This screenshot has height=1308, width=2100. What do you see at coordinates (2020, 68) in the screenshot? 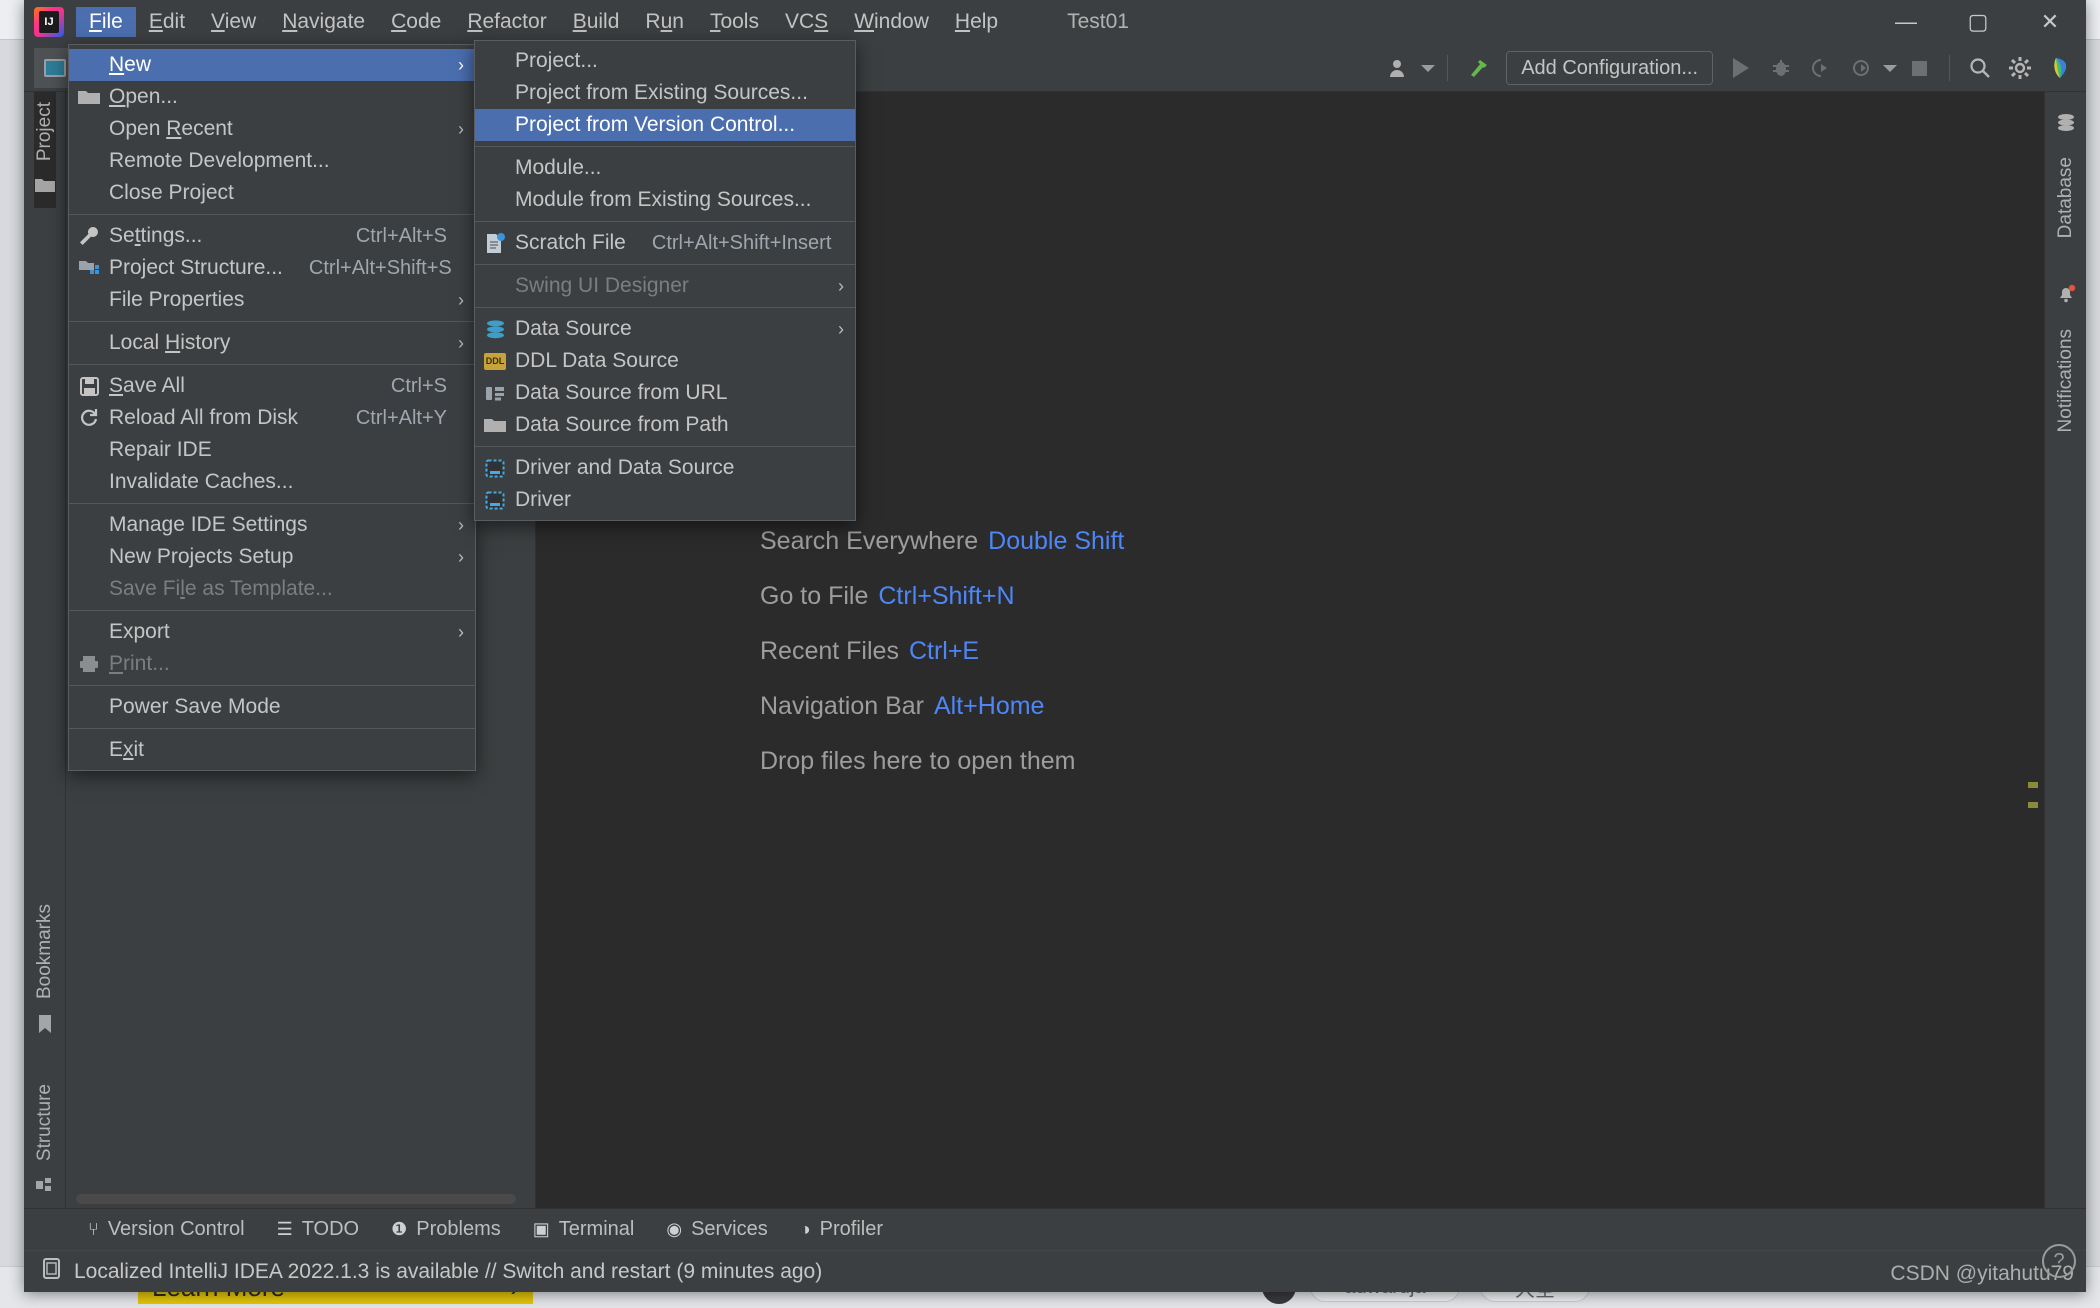
I see `settings-gear-icon` at bounding box center [2020, 68].